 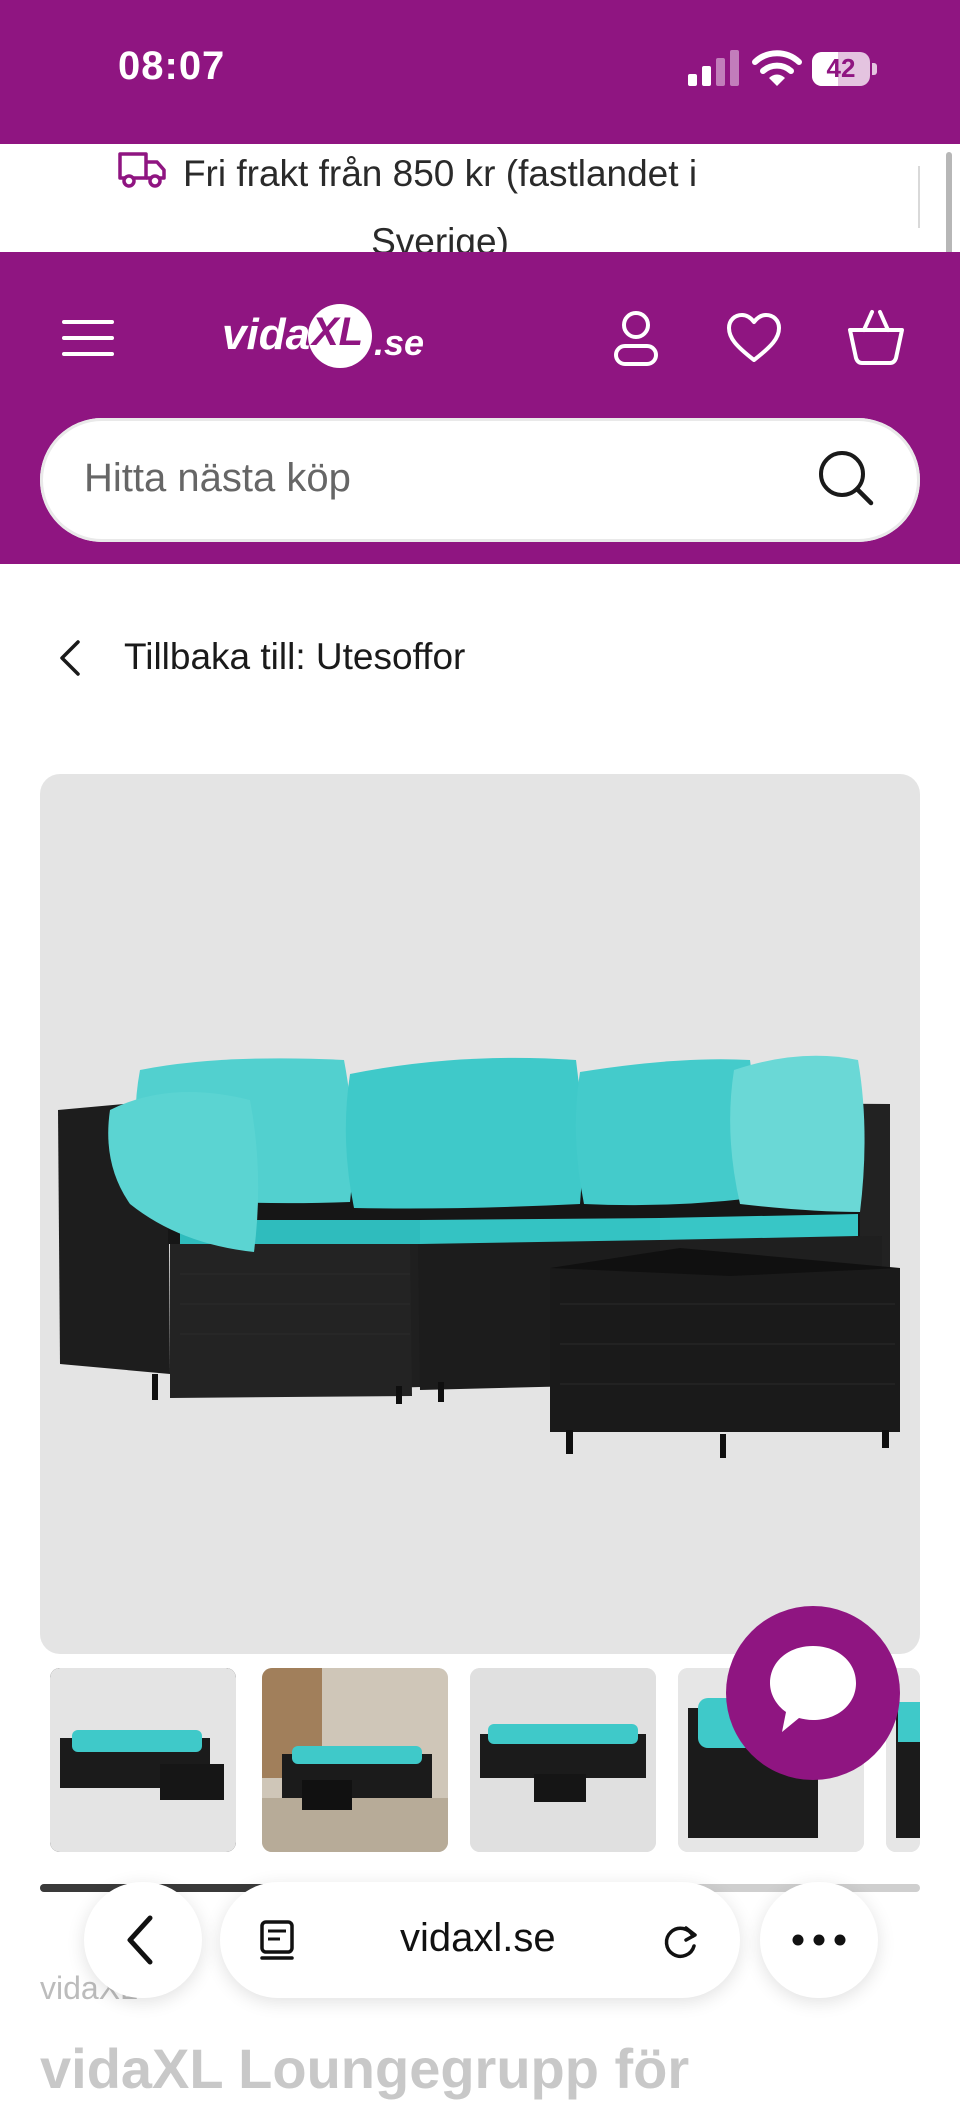 I want to click on chat-button, so click(x=813, y=1693).